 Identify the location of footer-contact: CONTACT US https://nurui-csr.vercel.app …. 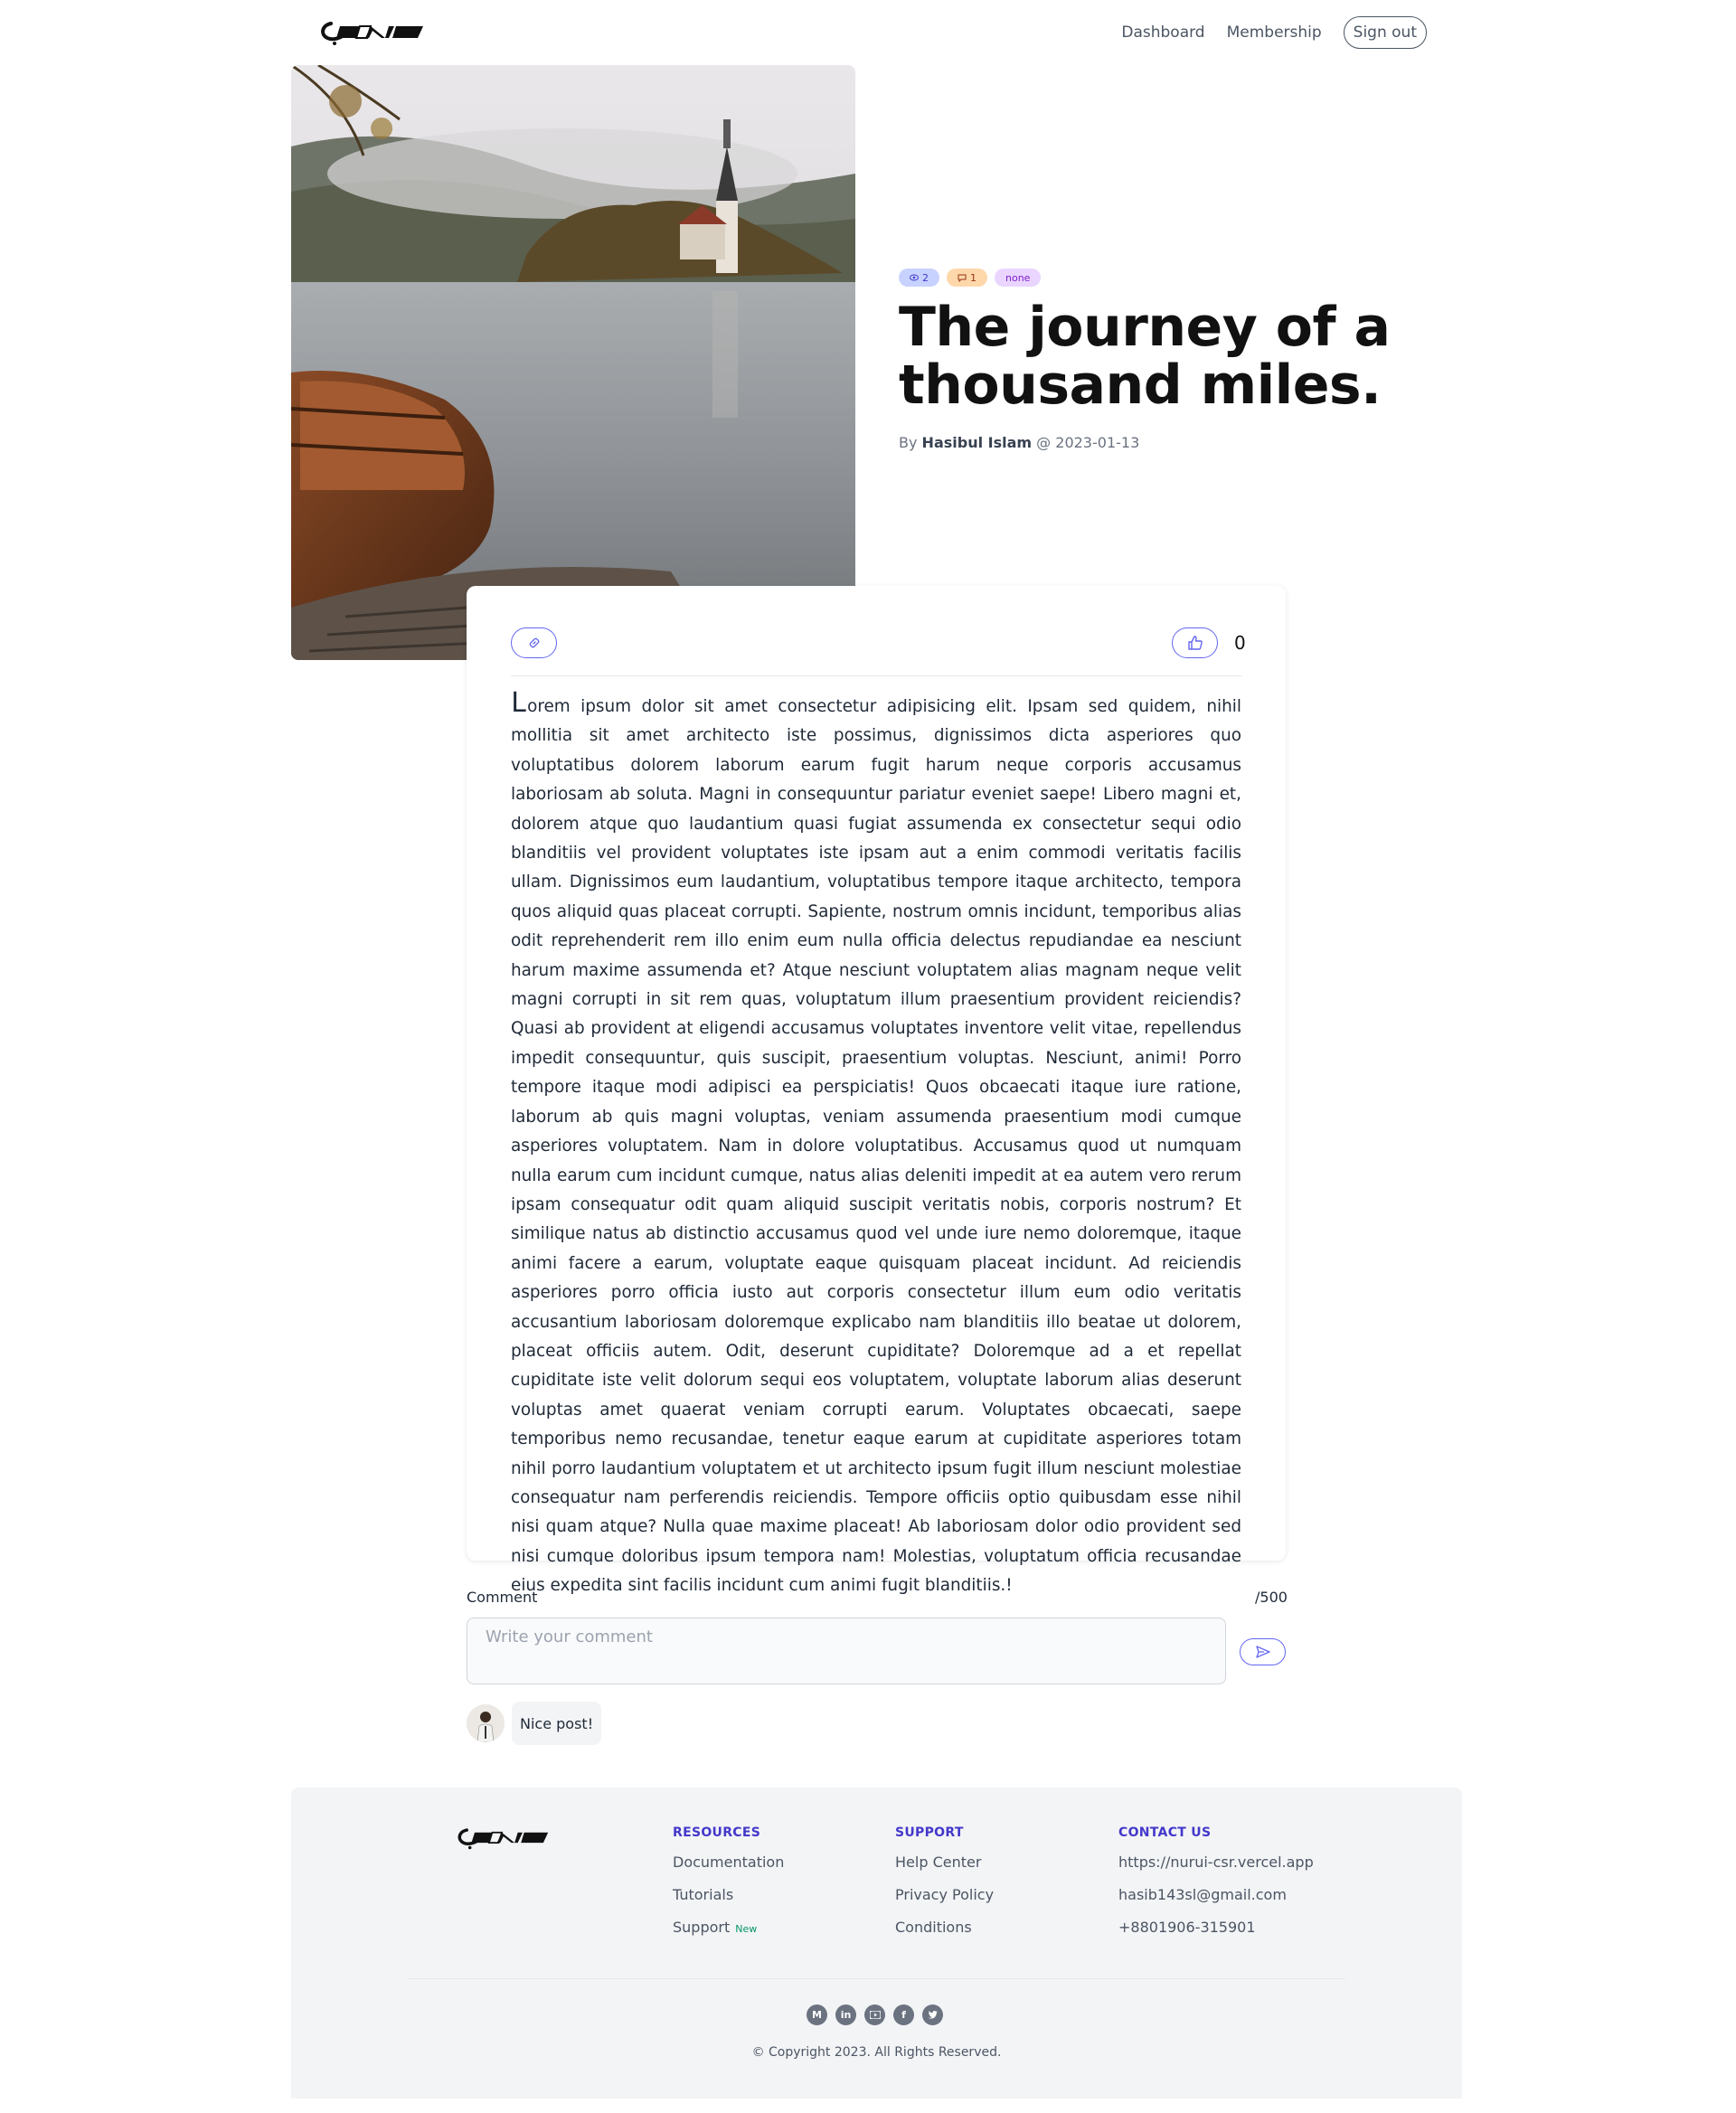
(1216, 1887).